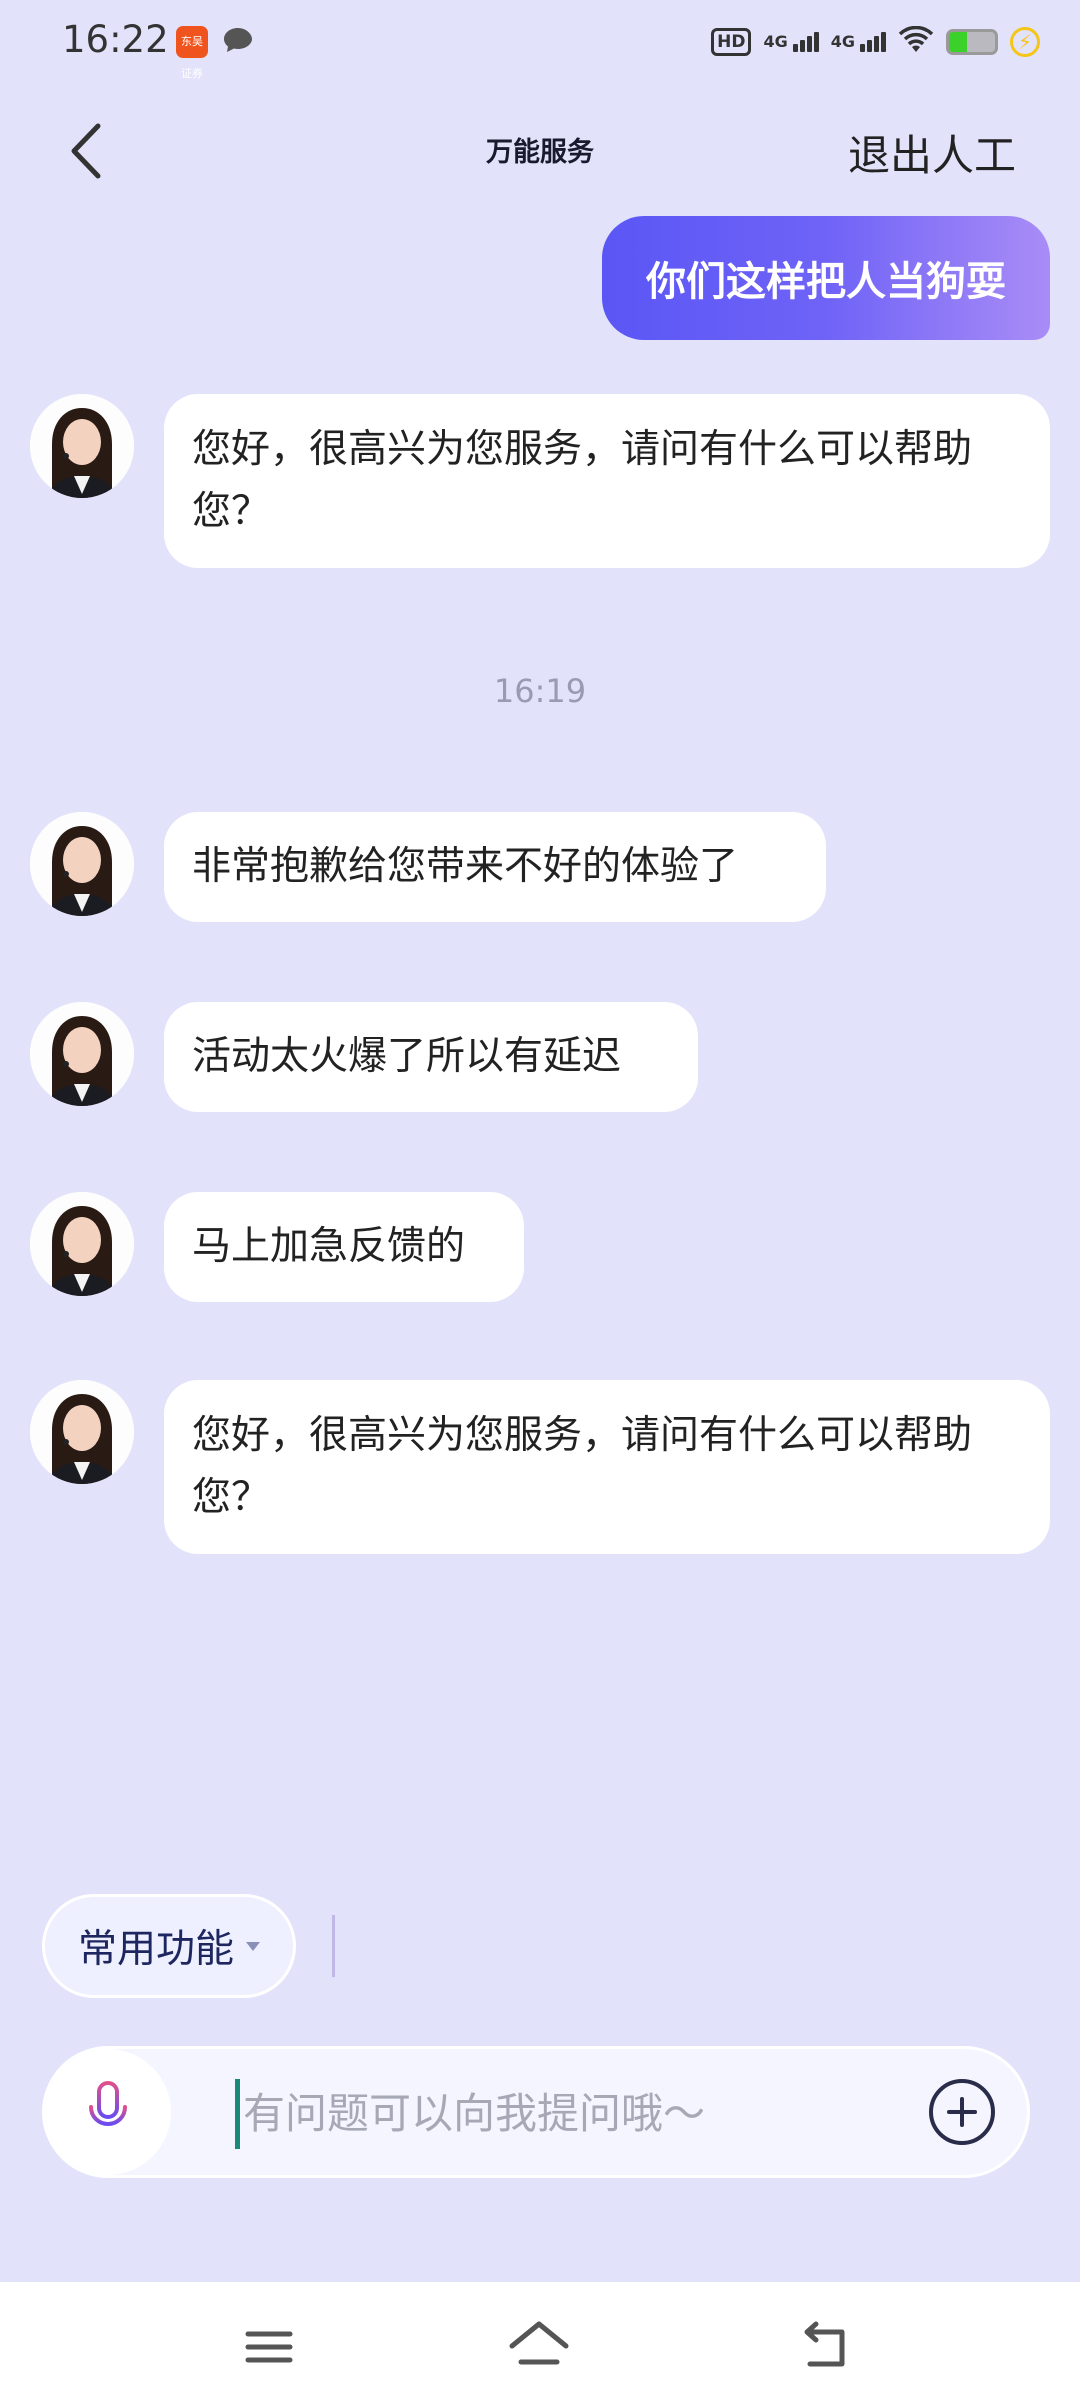  I want to click on common-functions-button: 常用功能, so click(169, 1946).